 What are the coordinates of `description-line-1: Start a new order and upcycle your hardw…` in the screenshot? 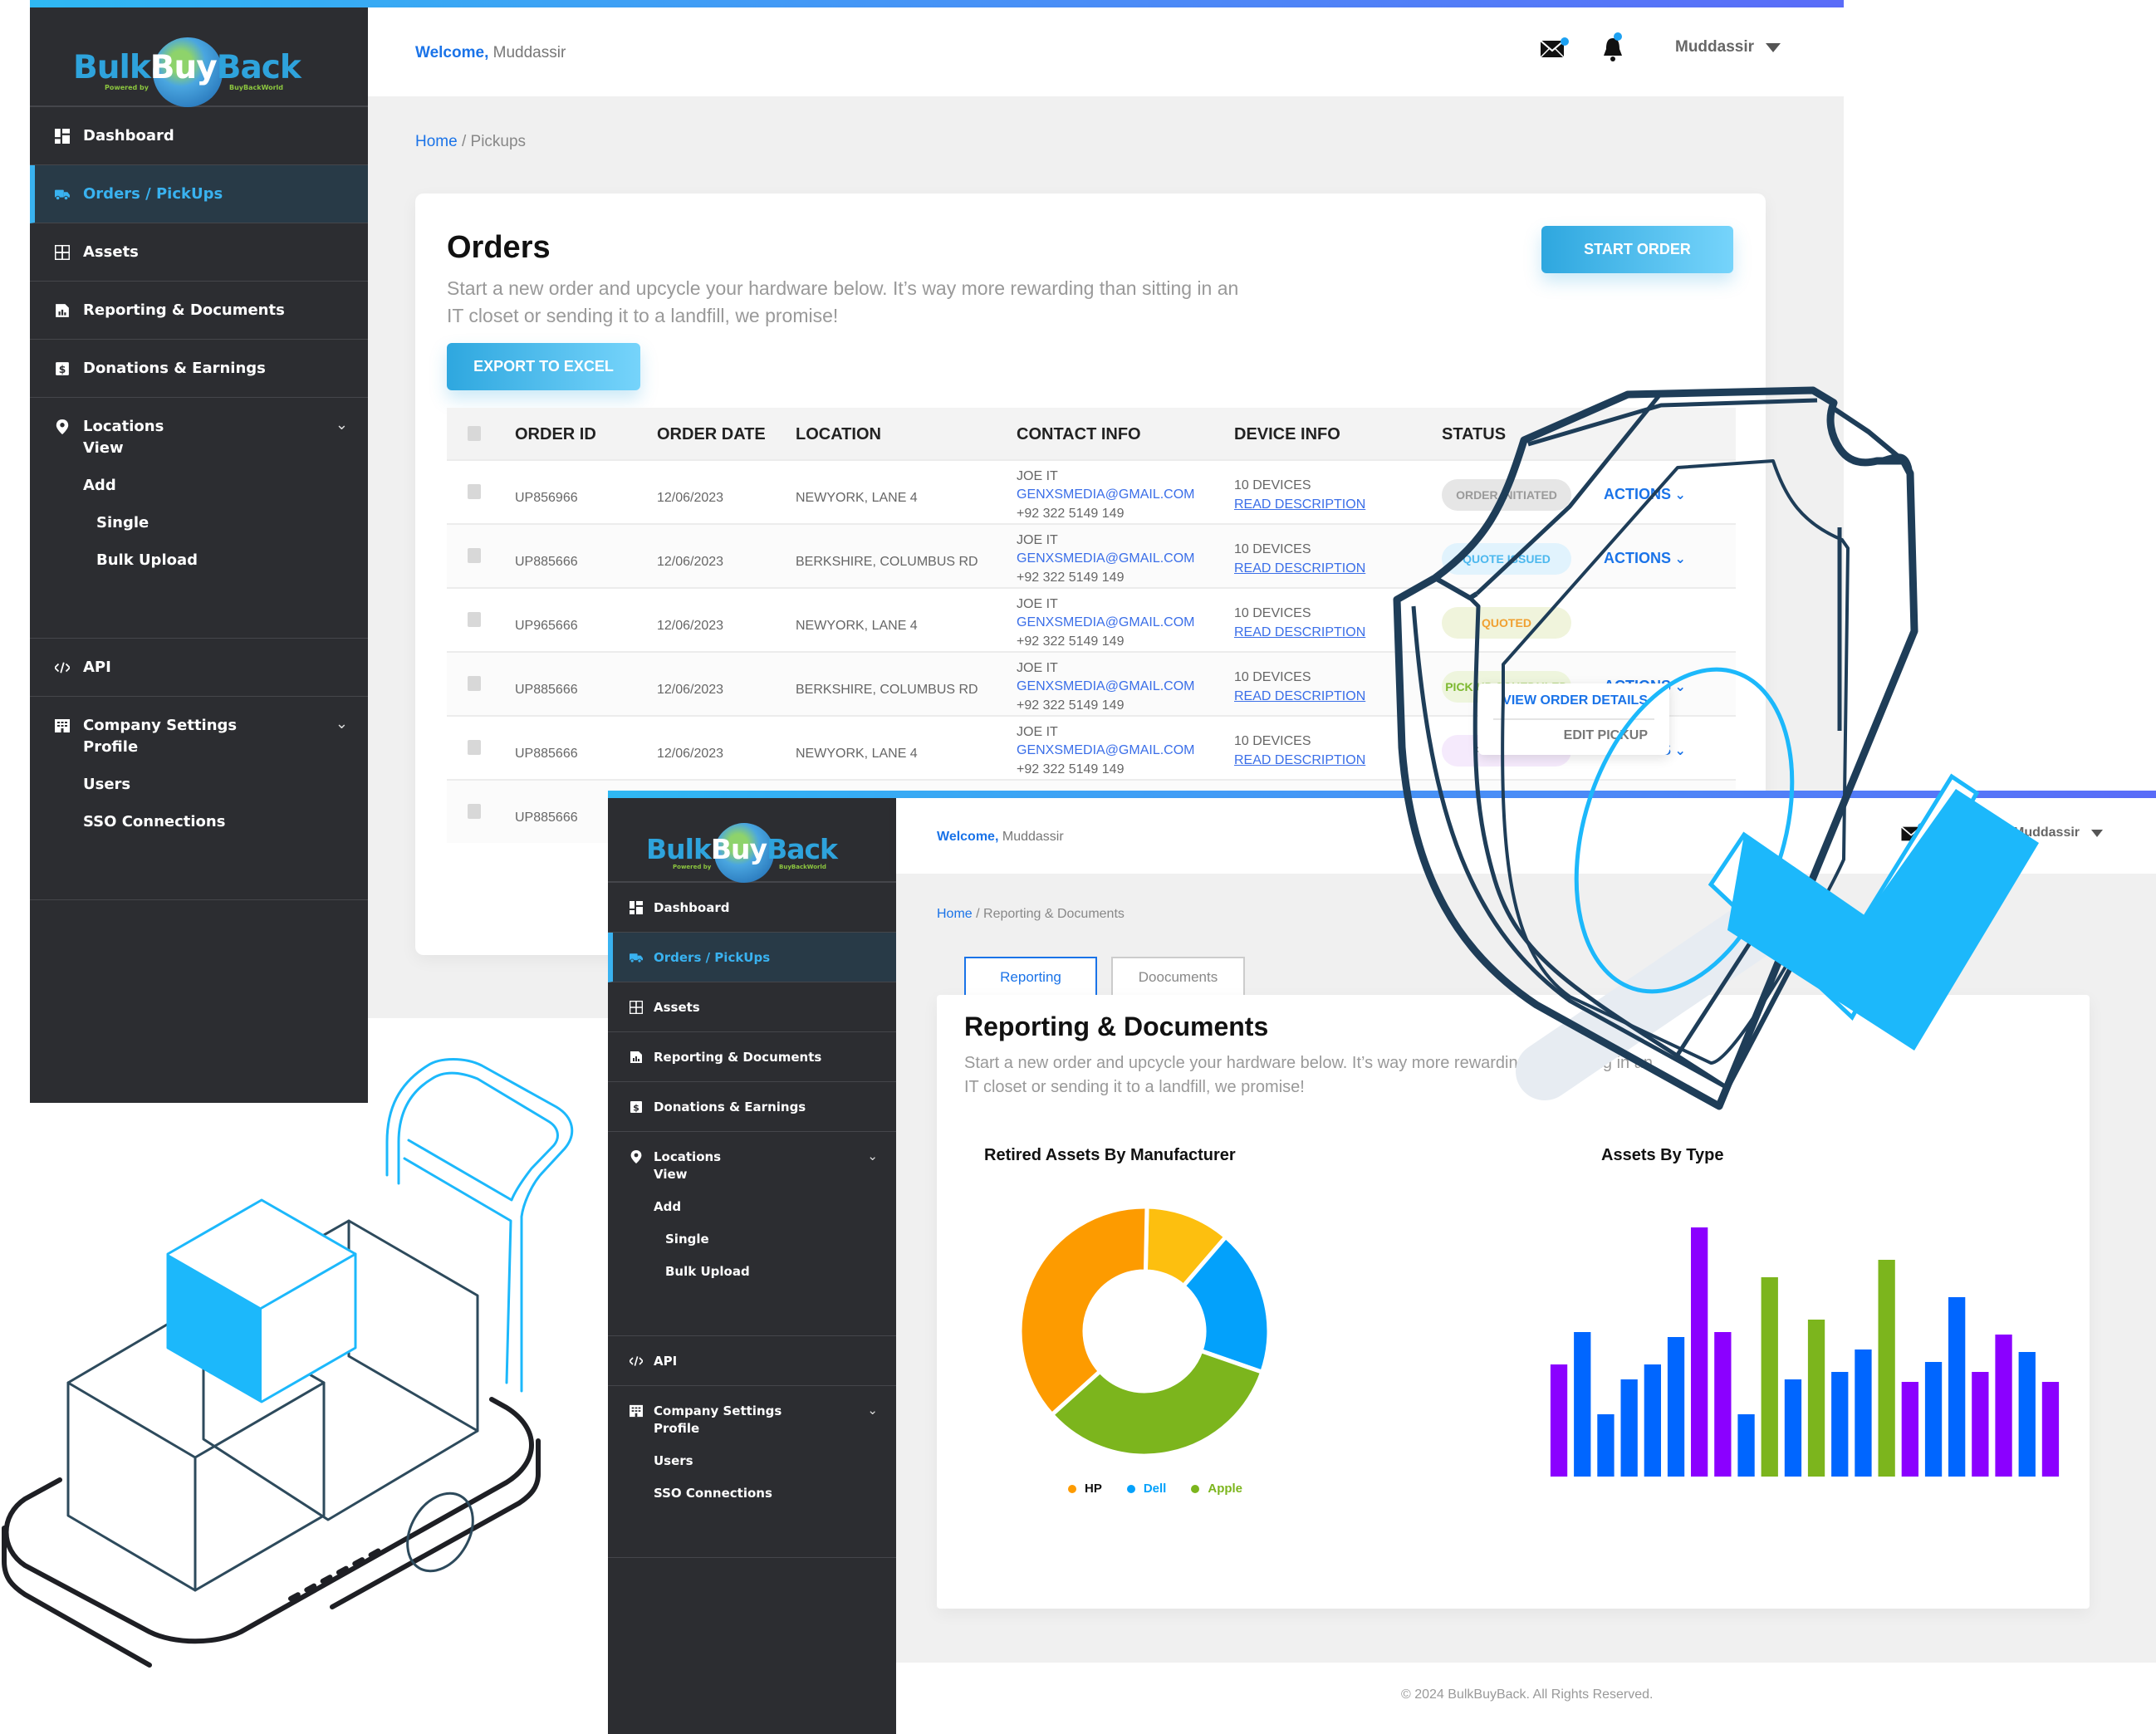 It's located at (843, 288).